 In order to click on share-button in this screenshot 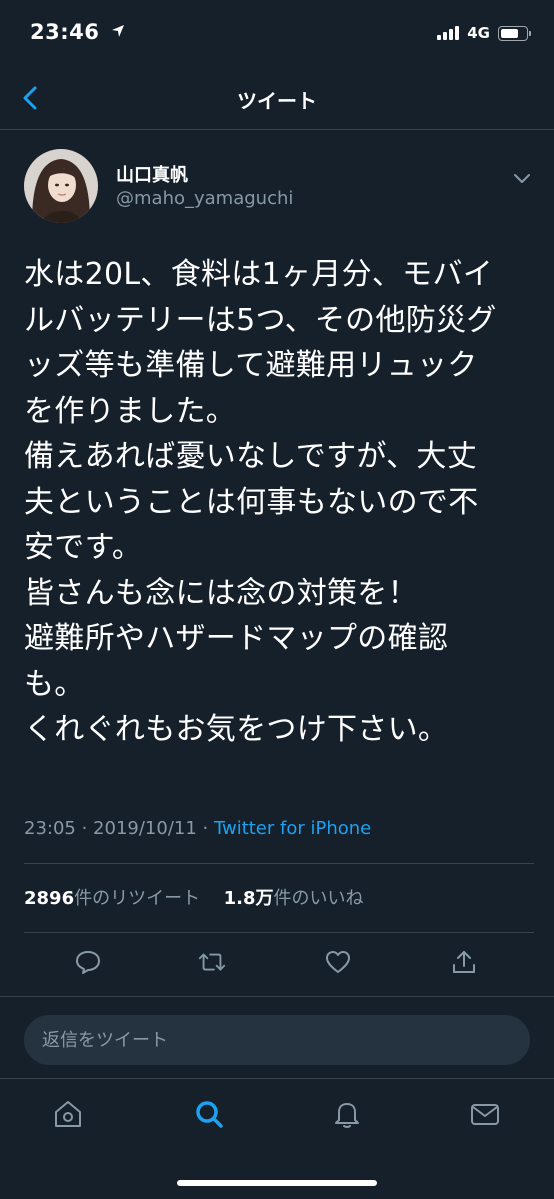, I will do `click(464, 962)`.